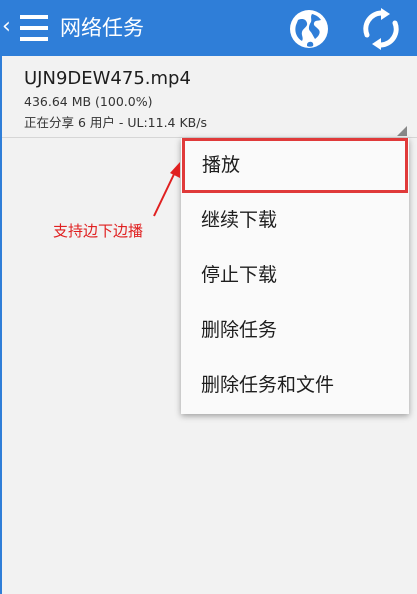 Image resolution: width=417 pixels, height=594 pixels. What do you see at coordinates (107, 78) in the screenshot?
I see `task-file-name: UJN9DEW475.mp4` at bounding box center [107, 78].